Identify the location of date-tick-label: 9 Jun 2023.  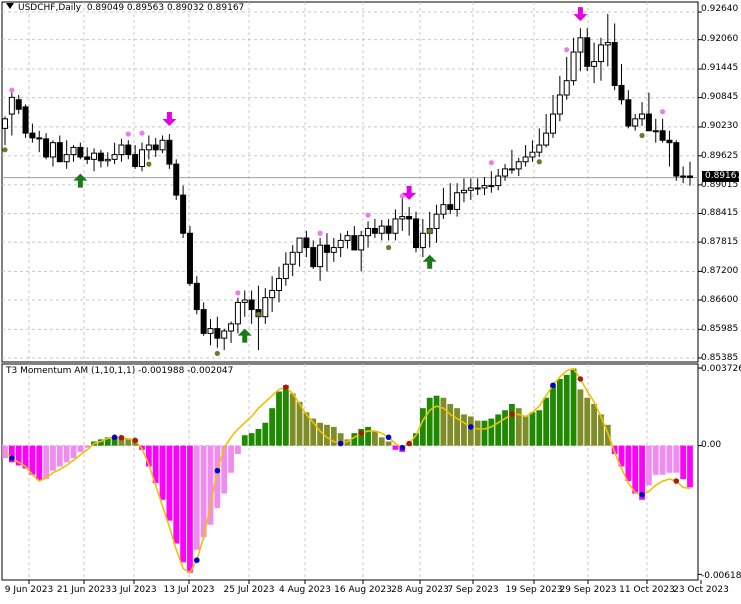
(29, 590).